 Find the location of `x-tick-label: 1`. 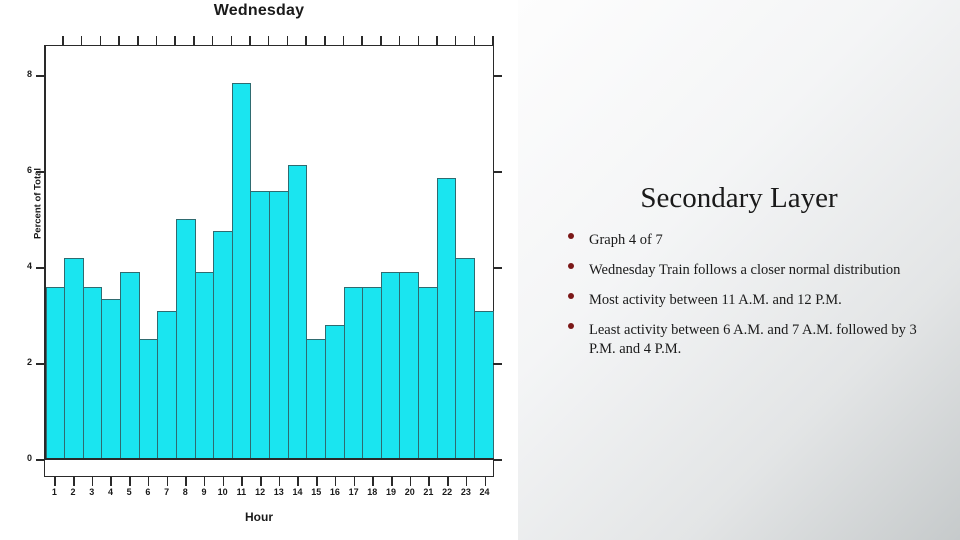

x-tick-label: 1 is located at coordinates (54, 492).